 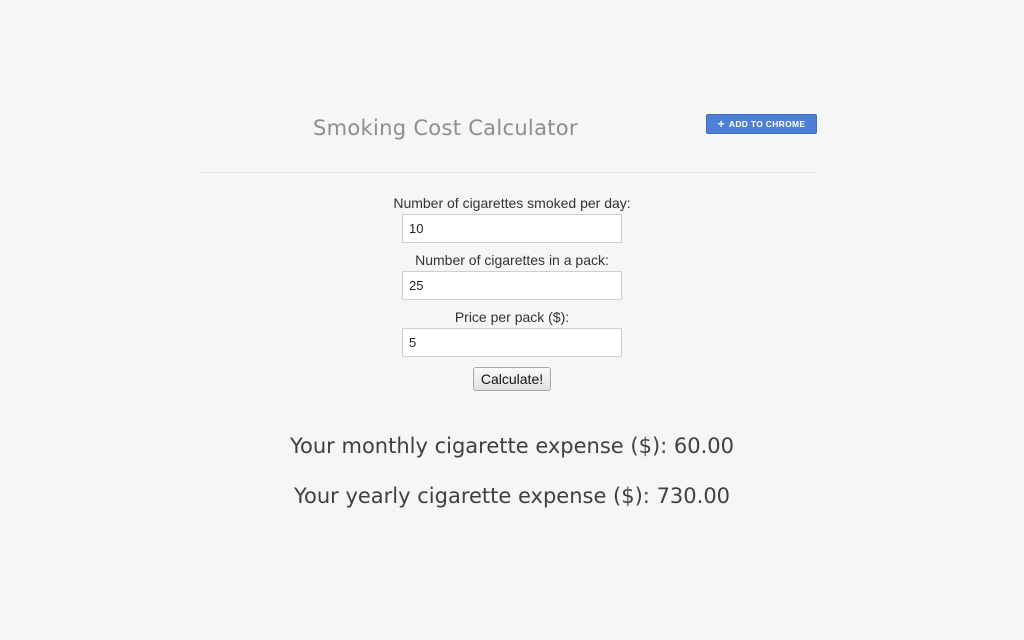 I want to click on price-per-pack-group: Price per pack ($):, so click(x=512, y=331).